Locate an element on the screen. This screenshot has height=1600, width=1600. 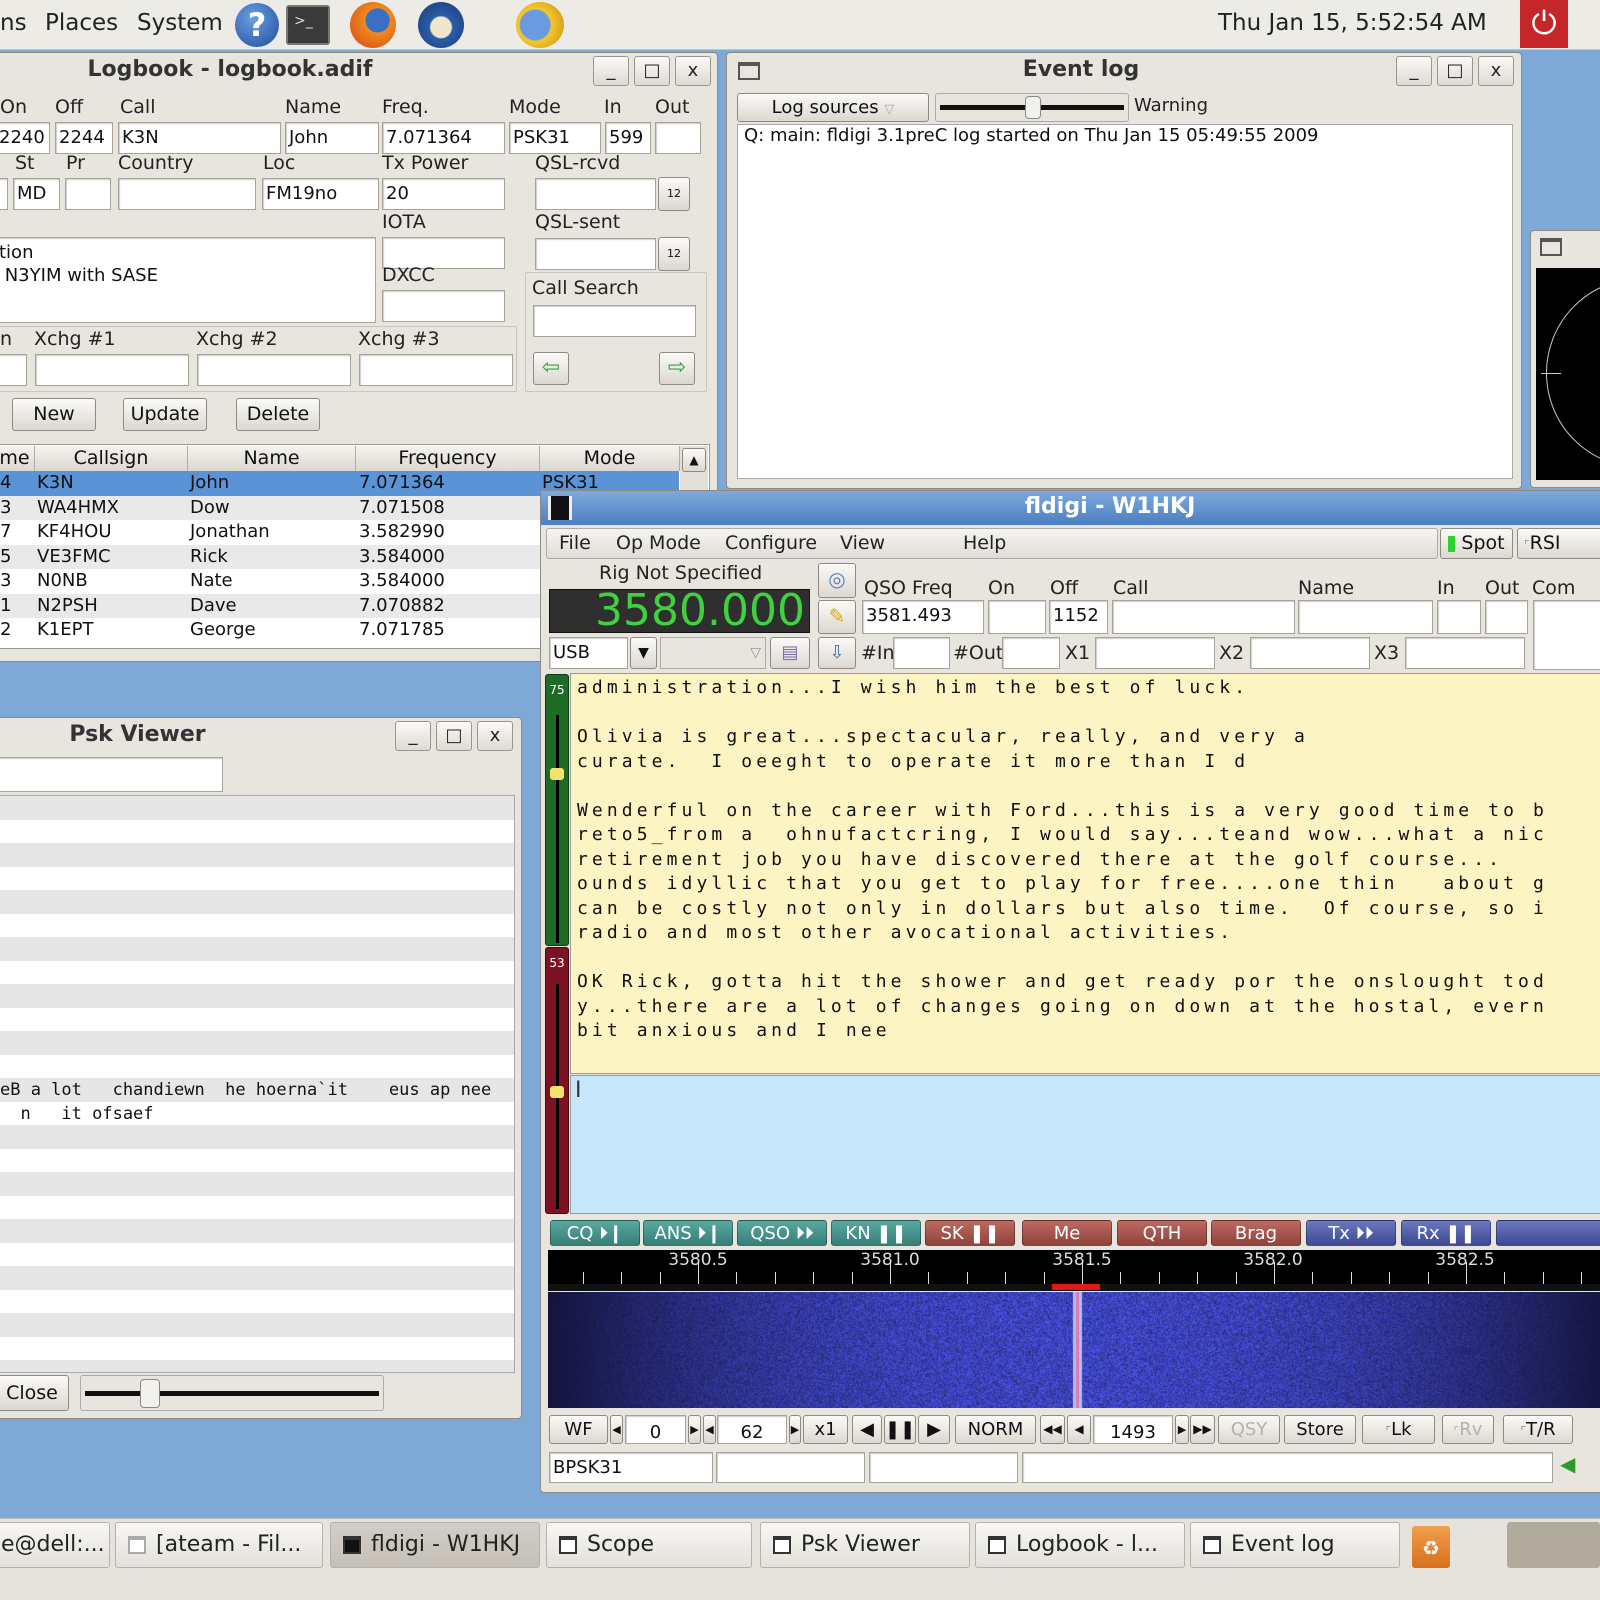
firefox-icon is located at coordinates (373, 25).